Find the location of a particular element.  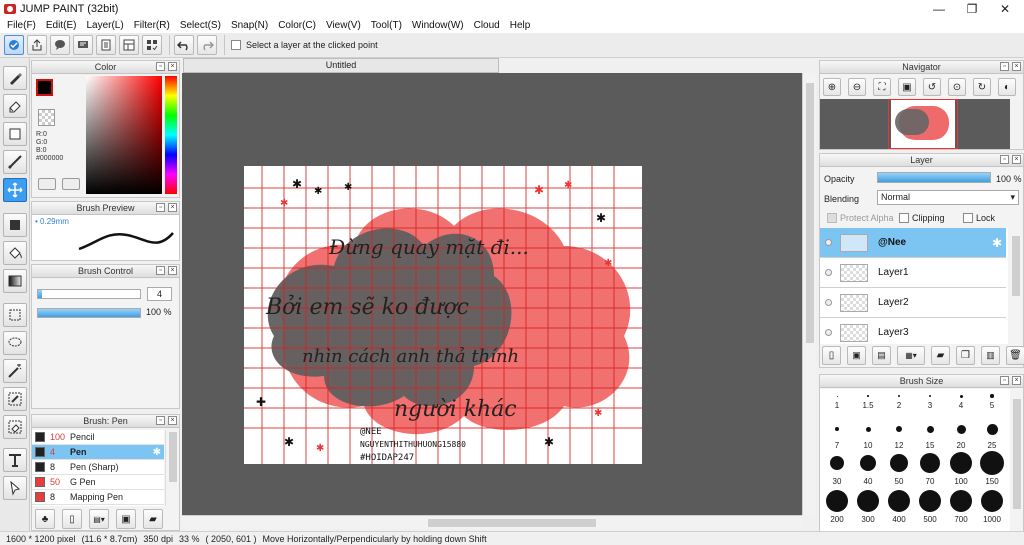

lock-checkbox is located at coordinates (968, 218).